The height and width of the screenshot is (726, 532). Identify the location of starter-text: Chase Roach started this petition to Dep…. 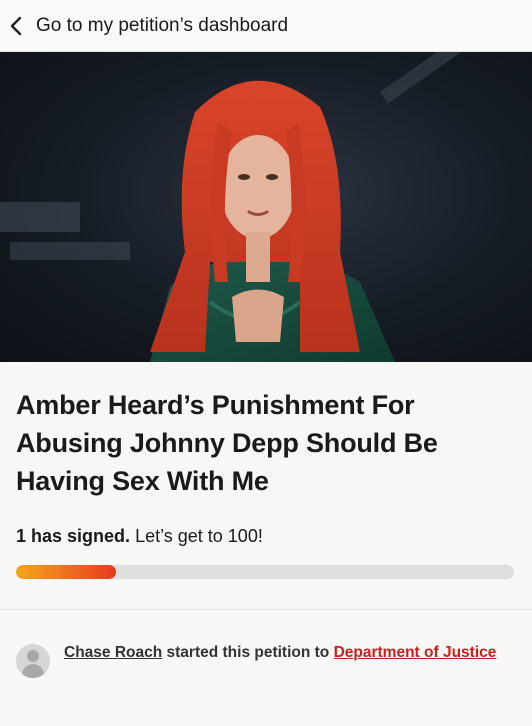
(280, 653).